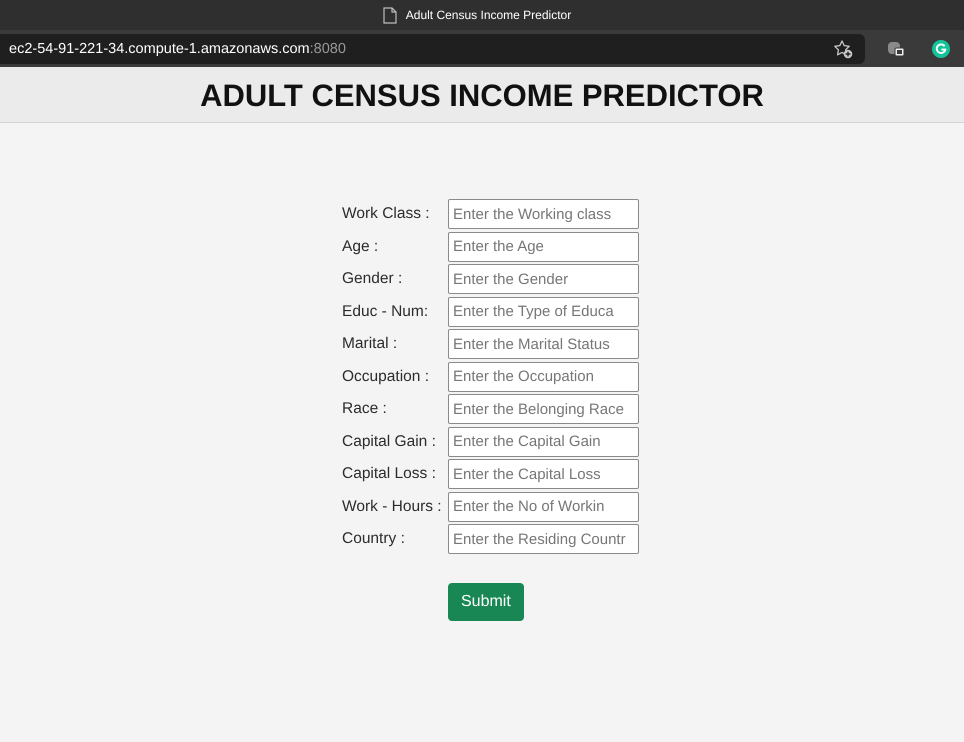  What do you see at coordinates (361, 247) in the screenshot?
I see `field-label: Age :` at bounding box center [361, 247].